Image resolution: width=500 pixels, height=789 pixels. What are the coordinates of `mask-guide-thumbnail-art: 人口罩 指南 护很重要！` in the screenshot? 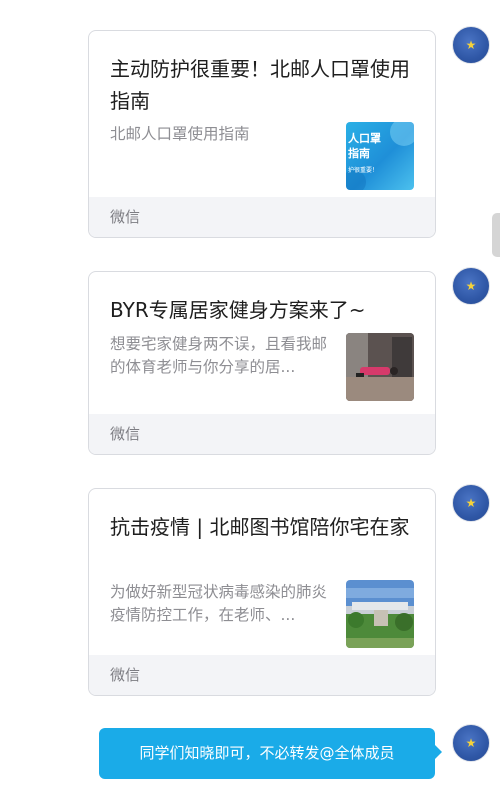 It's located at (380, 156).